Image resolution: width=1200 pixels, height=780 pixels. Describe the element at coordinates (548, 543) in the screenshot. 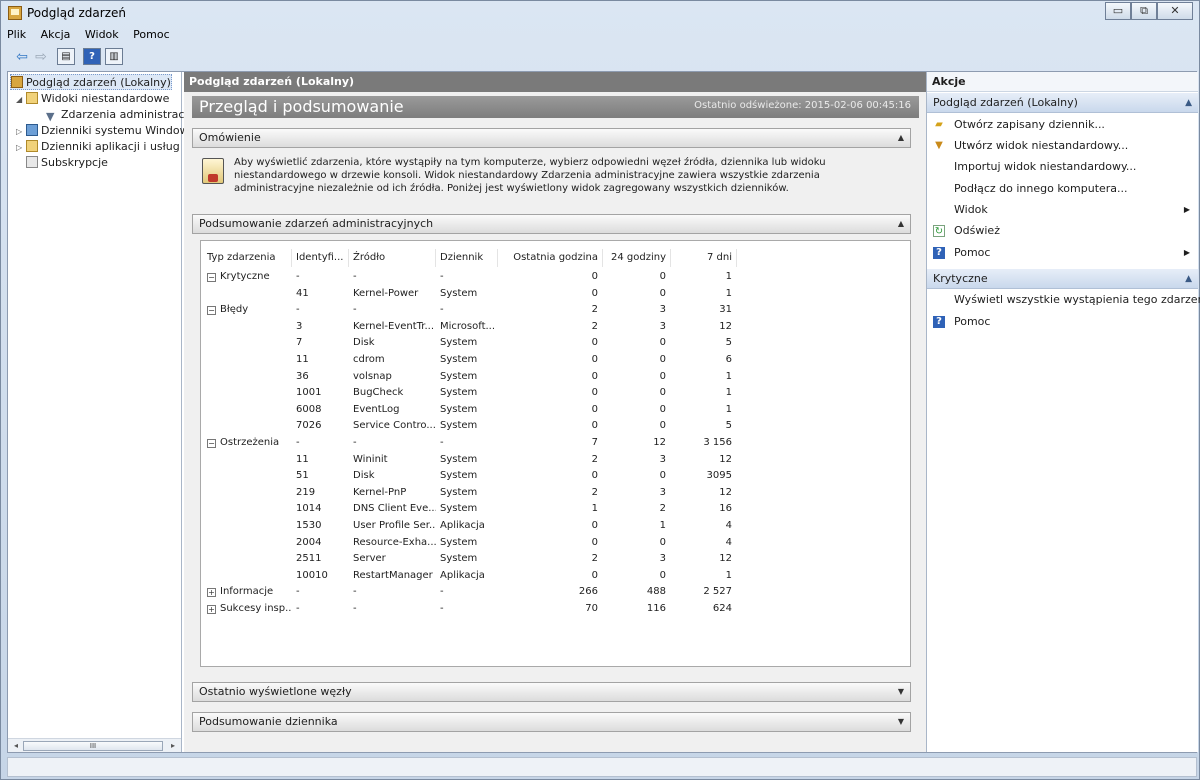

I see `last-hour-cell: 0` at that location.